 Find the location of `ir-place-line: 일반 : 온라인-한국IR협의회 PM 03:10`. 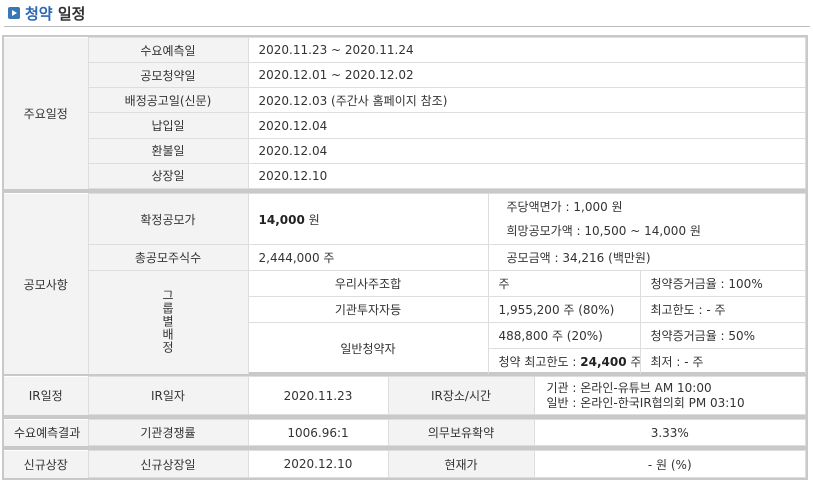

ir-place-line: 일반 : 온라인-한국IR협의회 PM 03:10 is located at coordinates (645, 402).